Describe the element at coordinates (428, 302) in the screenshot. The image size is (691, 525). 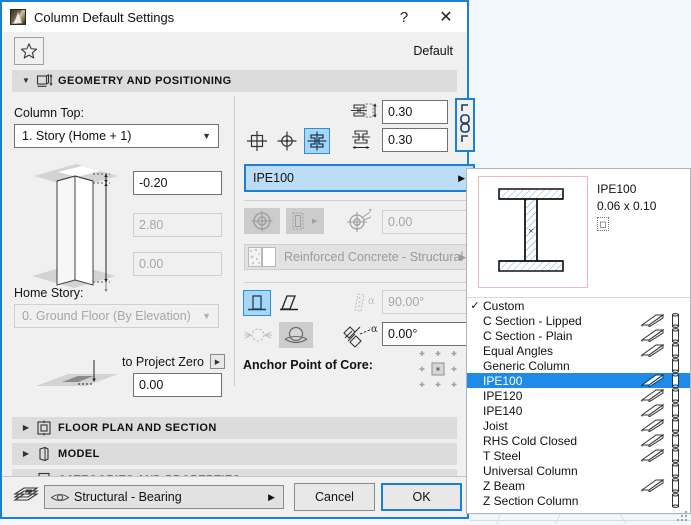
I see `slant-angle-input` at that location.